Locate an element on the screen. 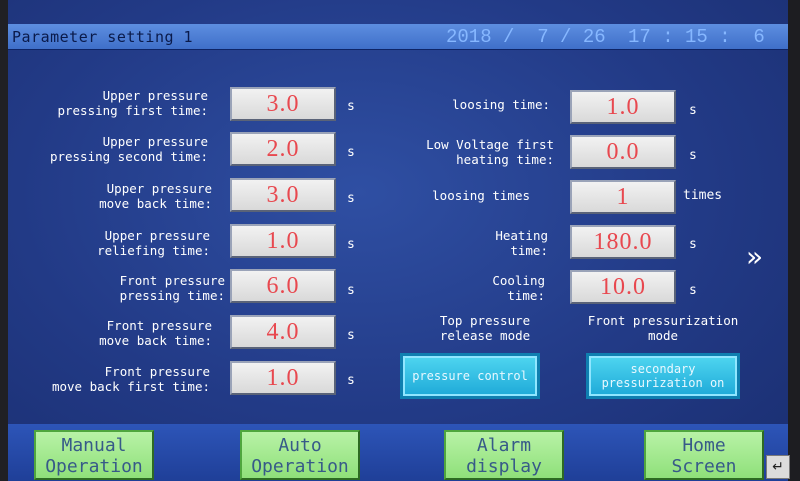  manual-operation-button: Manual Operation is located at coordinates (94, 455).